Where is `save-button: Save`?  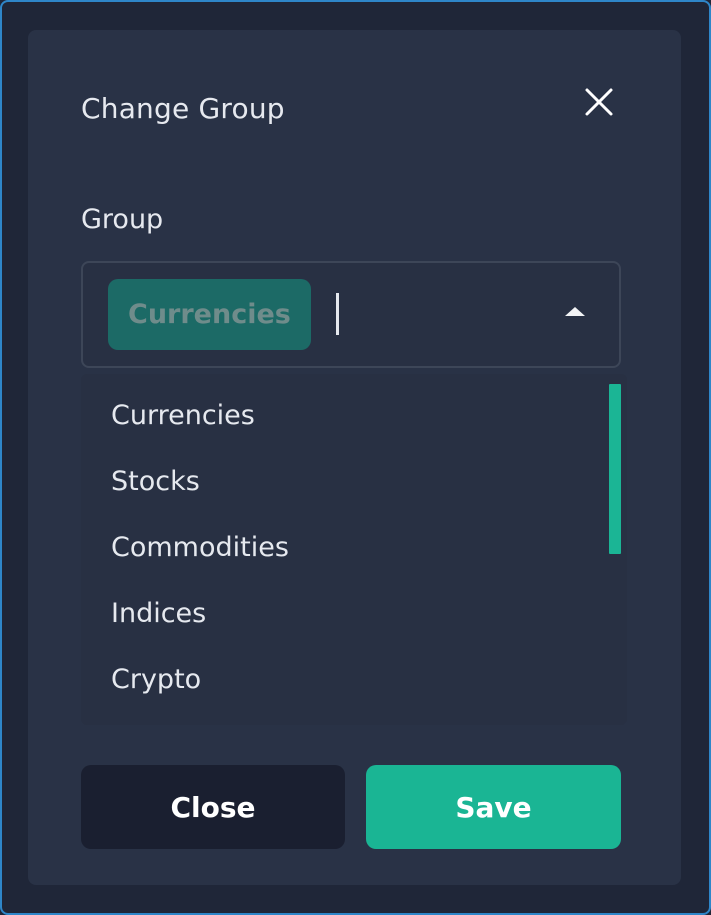
save-button: Save is located at coordinates (493, 807).